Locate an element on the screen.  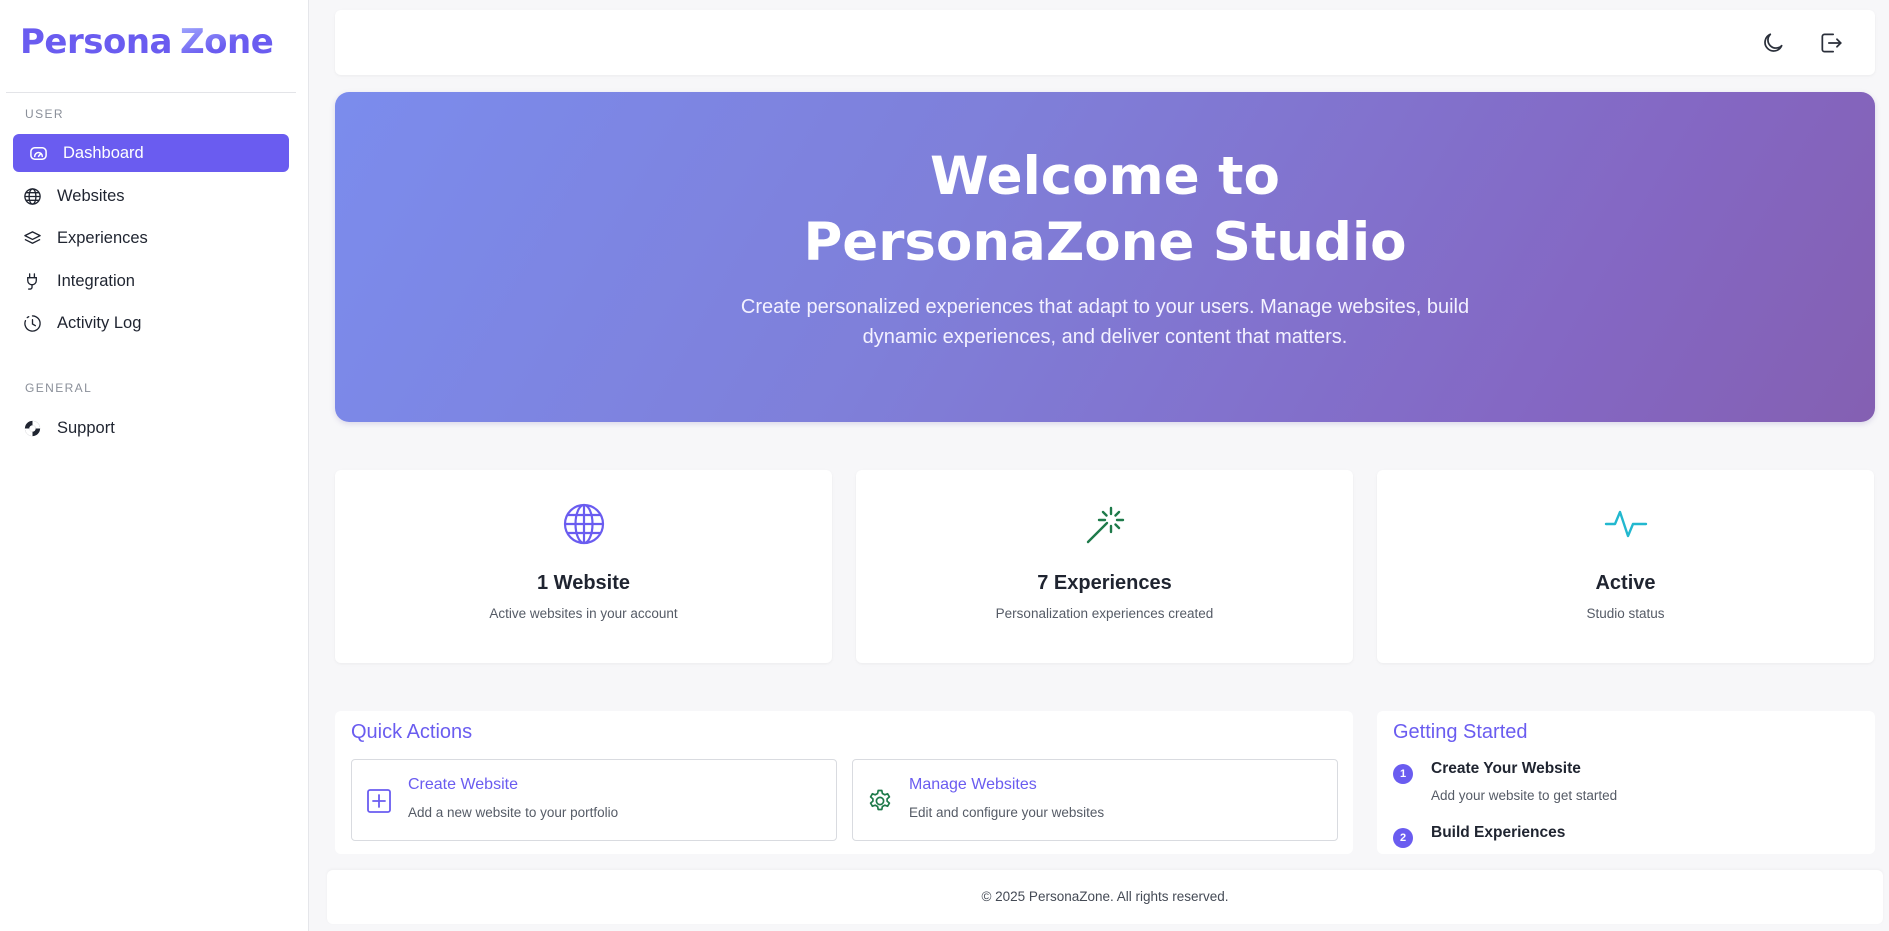
life-ring-icon is located at coordinates (32, 428).